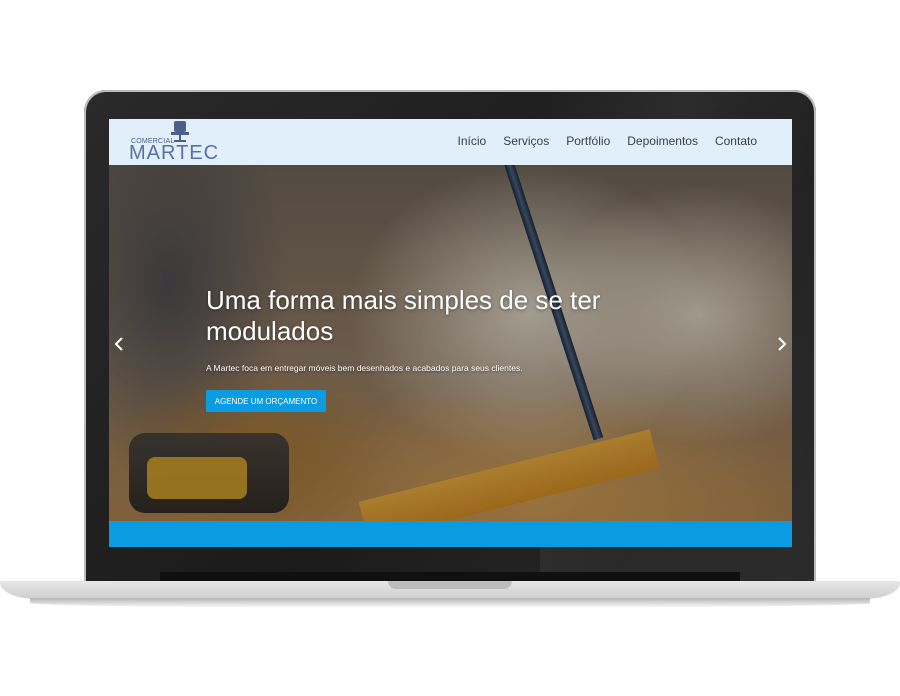 Image resolution: width=900 pixels, height=696 pixels. Describe the element at coordinates (736, 141) in the screenshot. I see `nav-link-contato: Contato` at that location.